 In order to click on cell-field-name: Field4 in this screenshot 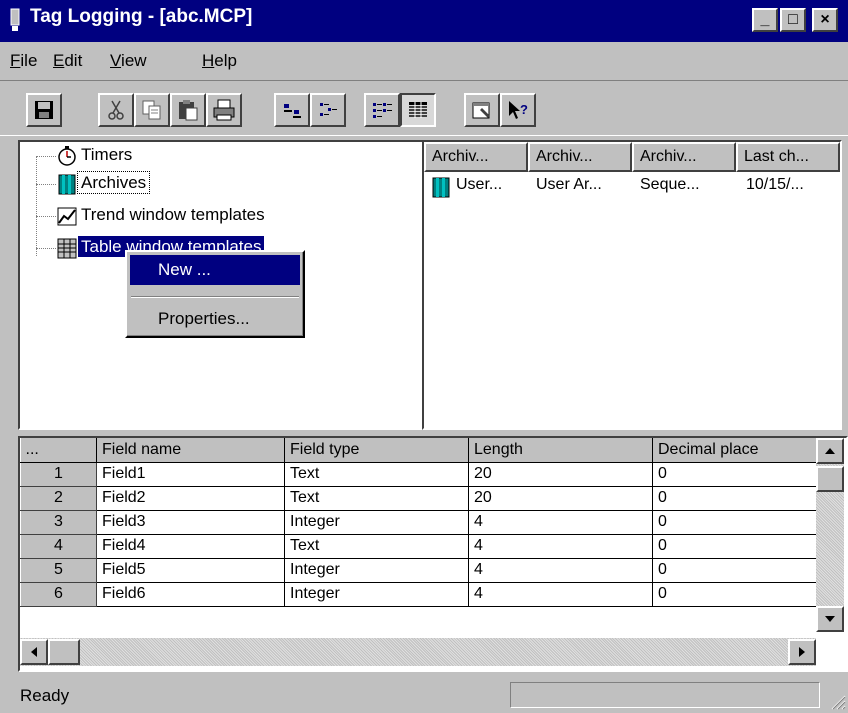, I will do `click(190, 546)`.